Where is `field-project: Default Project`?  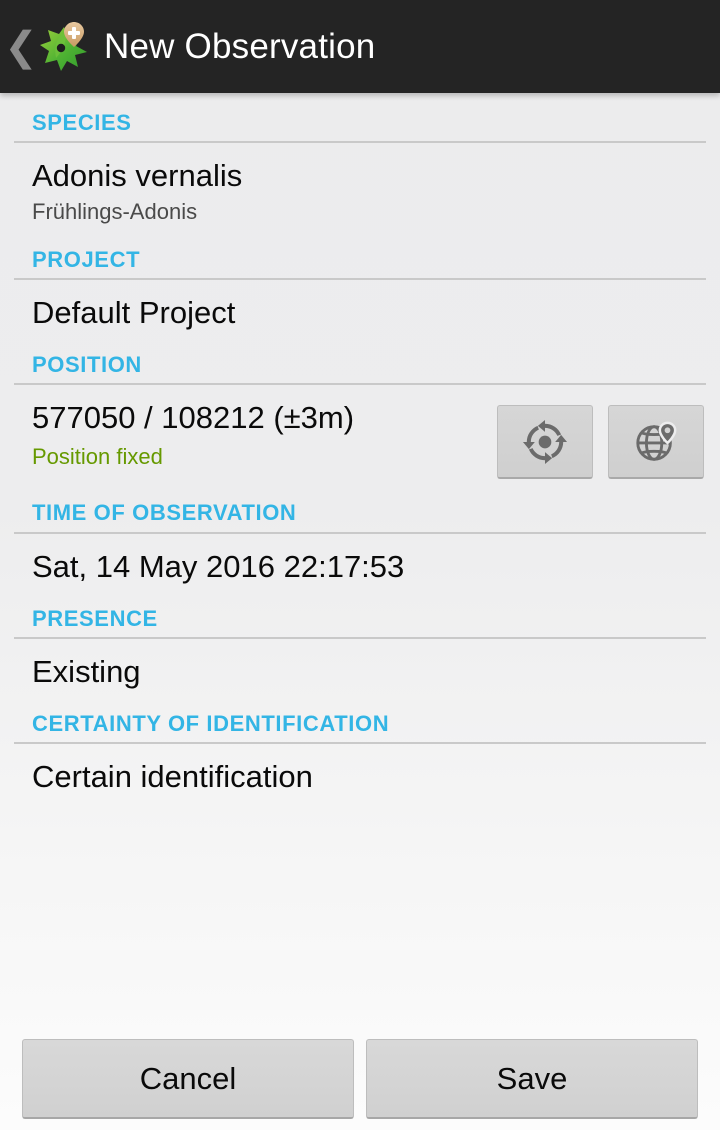 field-project: Default Project is located at coordinates (360, 307).